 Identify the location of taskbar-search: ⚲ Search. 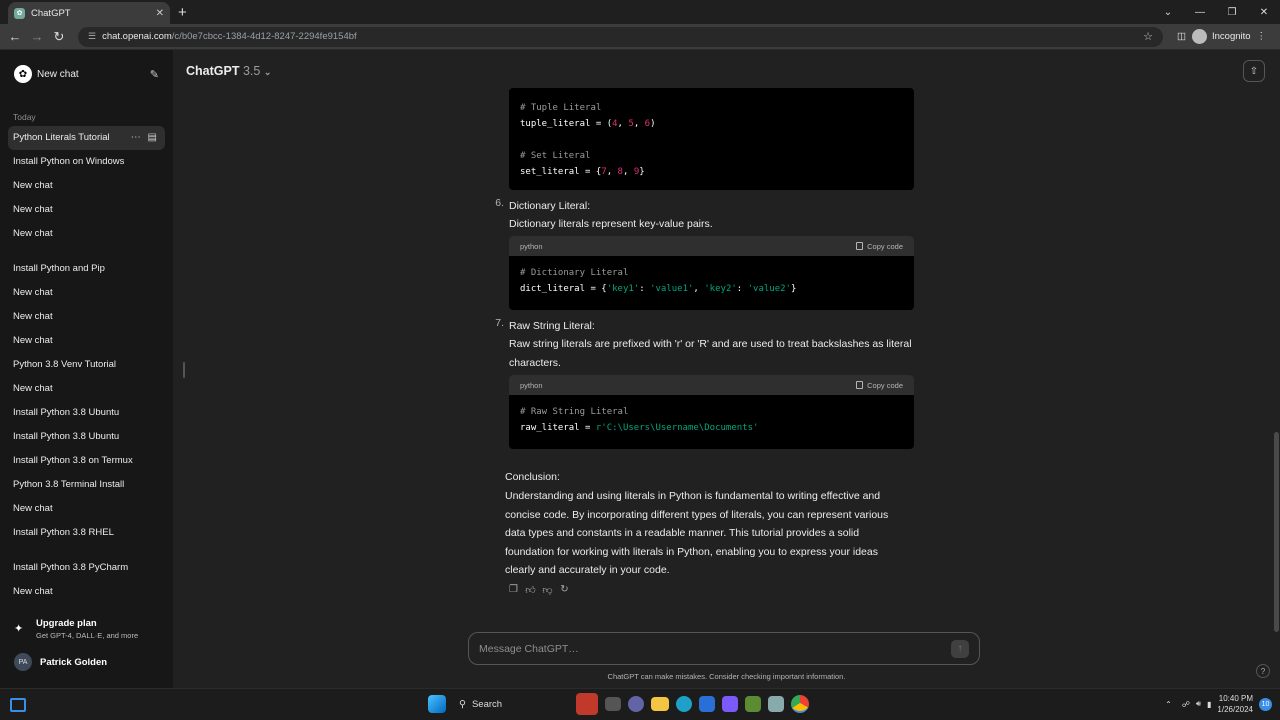
(510, 704).